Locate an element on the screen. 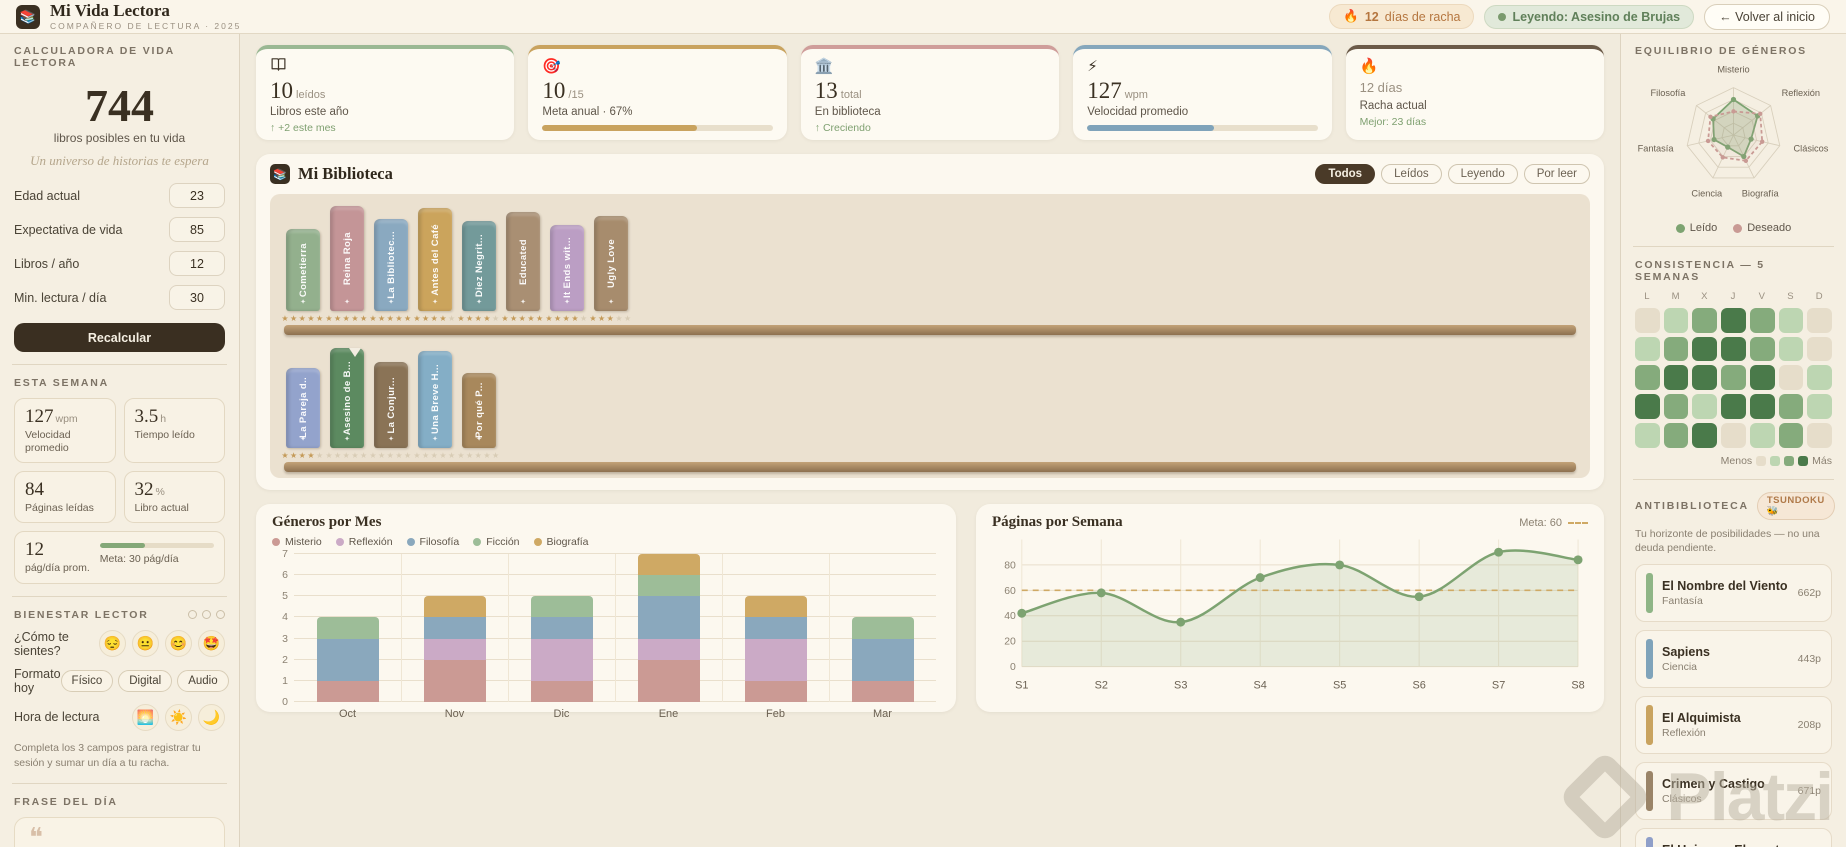 The width and height of the screenshot is (1846, 847). antilibrary-book-title: Sapiens is located at coordinates (1686, 651).